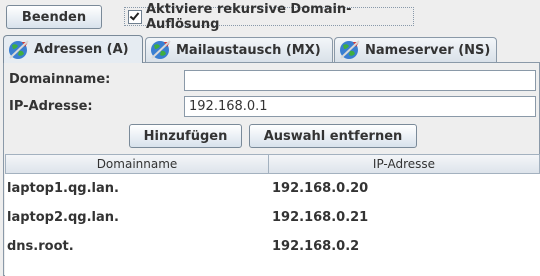  Describe the element at coordinates (428, 50) in the screenshot. I see `tab-nameserver-label: Nameserver (NS)` at that location.